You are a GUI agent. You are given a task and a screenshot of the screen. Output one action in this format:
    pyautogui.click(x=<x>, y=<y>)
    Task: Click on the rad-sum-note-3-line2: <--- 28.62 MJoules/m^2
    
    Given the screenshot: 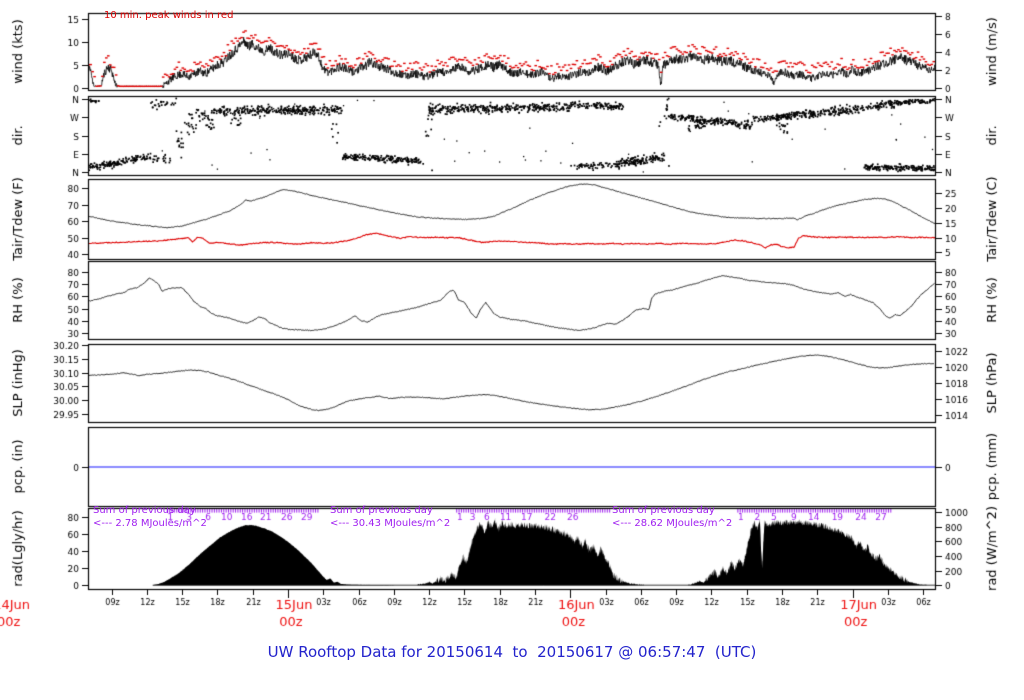 What is the action you would take?
    pyautogui.click(x=672, y=523)
    